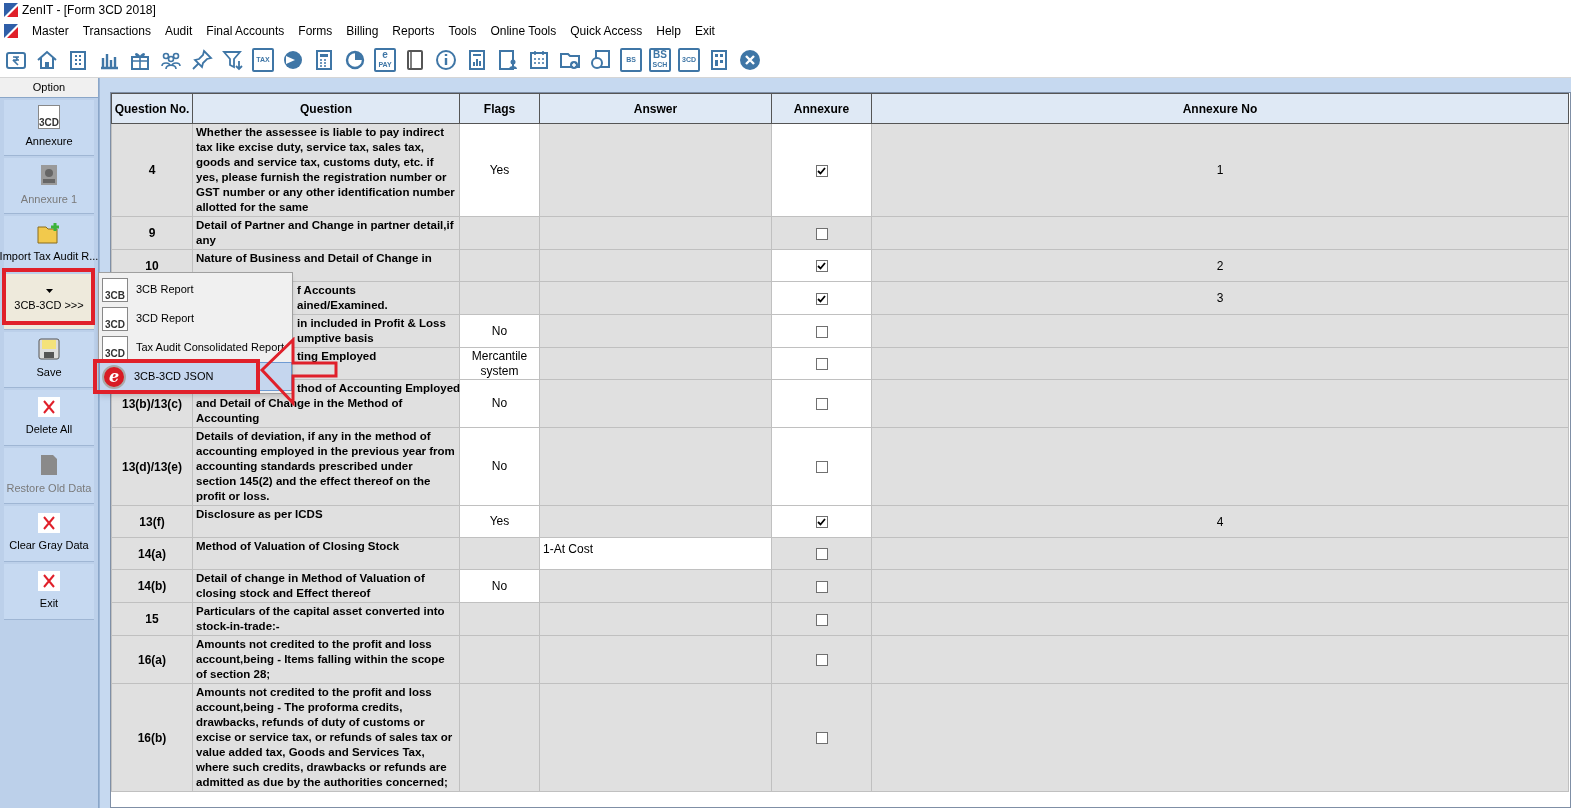  Describe the element at coordinates (152, 619) in the screenshot. I see `table-cell: 15` at that location.